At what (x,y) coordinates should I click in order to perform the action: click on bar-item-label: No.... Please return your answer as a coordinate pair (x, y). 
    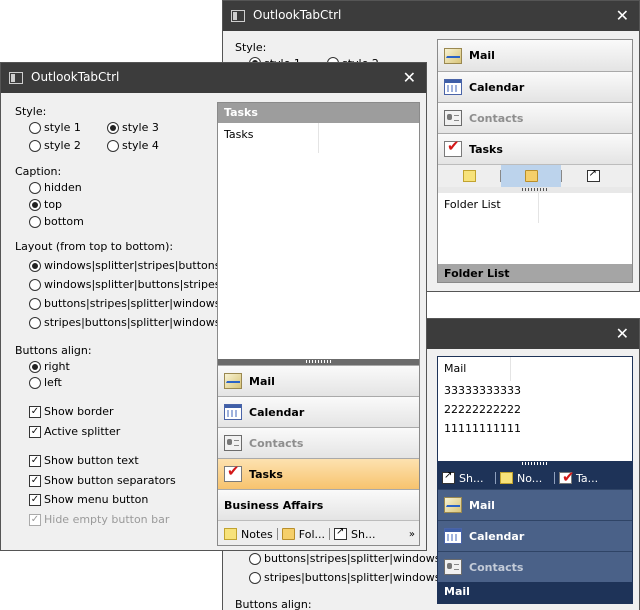
    Looking at the image, I should click on (530, 478).